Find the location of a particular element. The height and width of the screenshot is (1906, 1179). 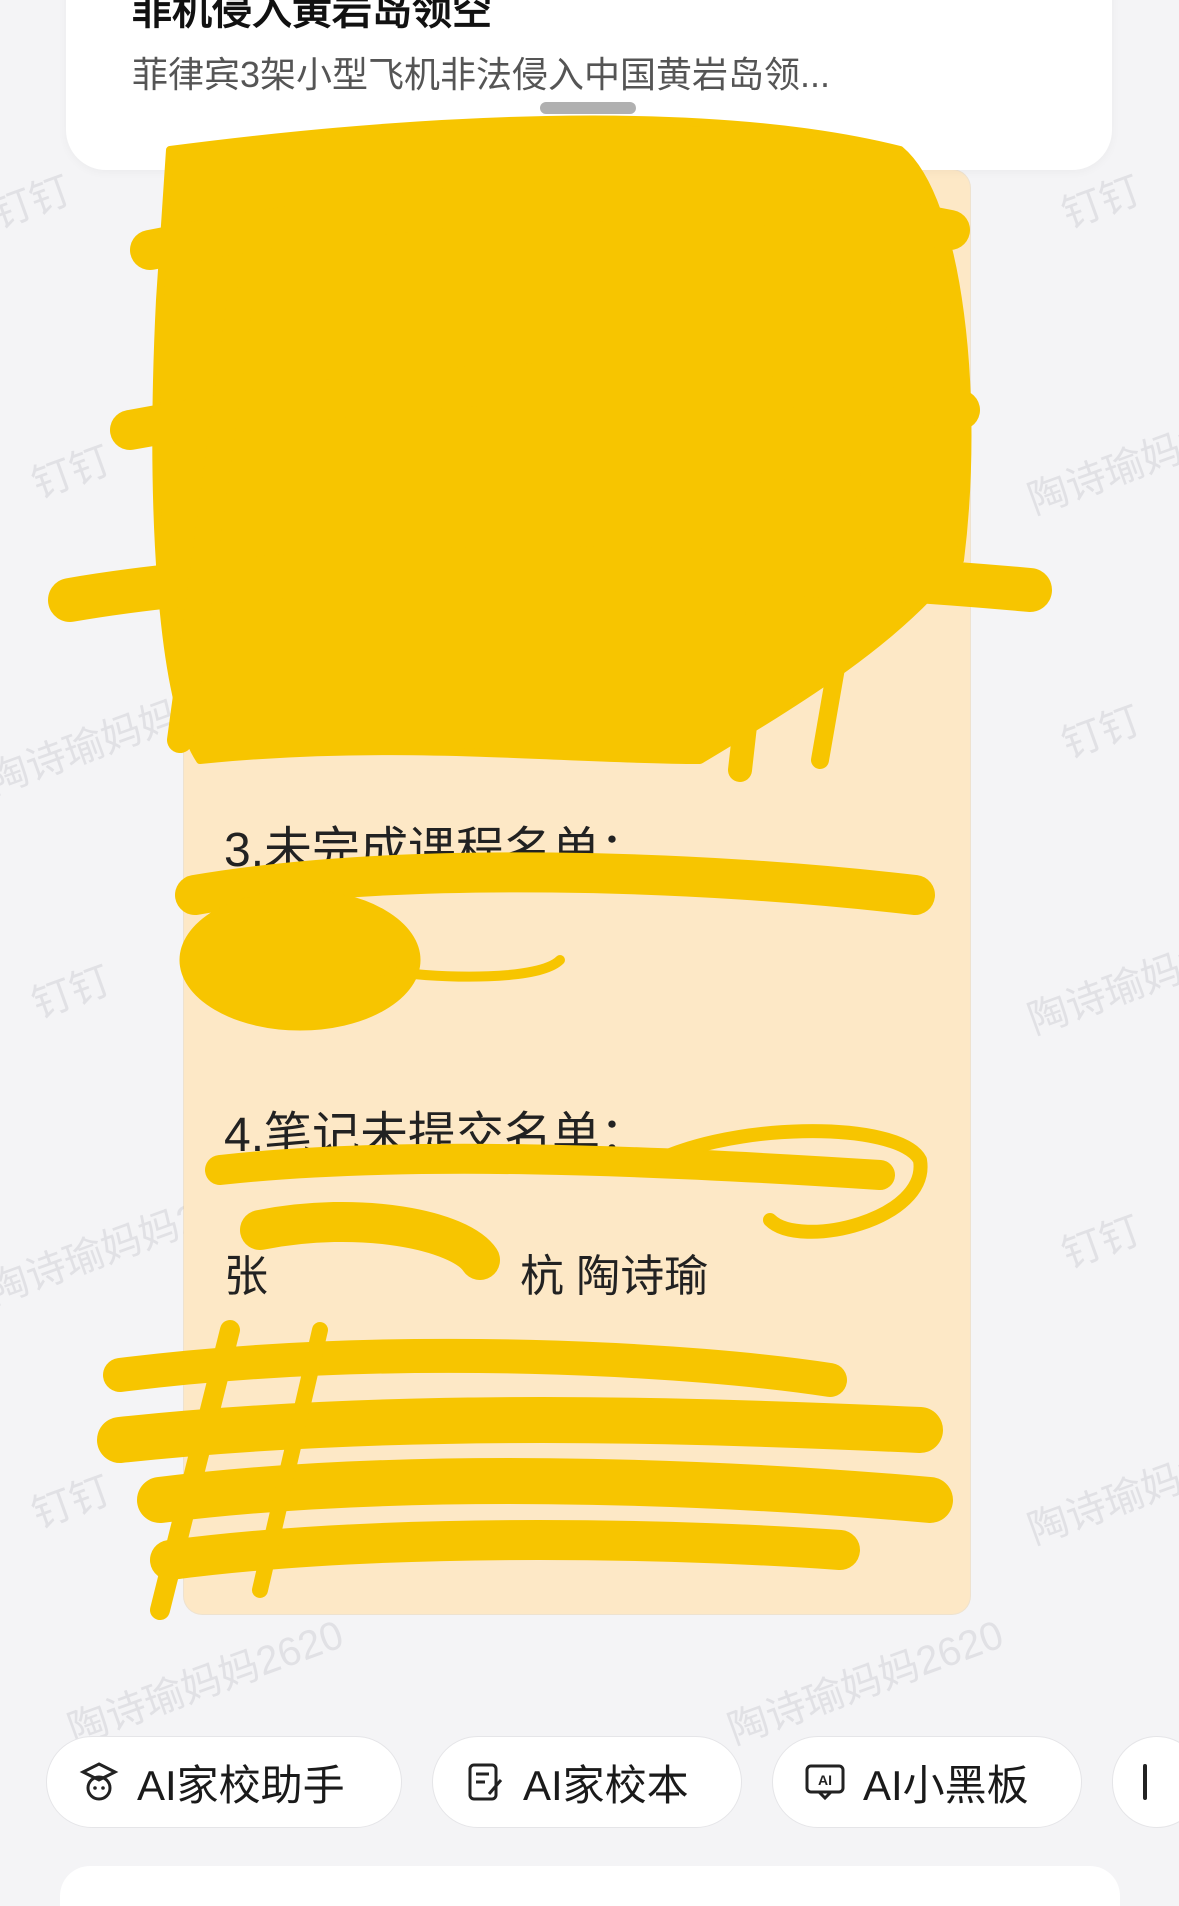

toolbar-label: AI家校本 is located at coordinates (606, 1785).